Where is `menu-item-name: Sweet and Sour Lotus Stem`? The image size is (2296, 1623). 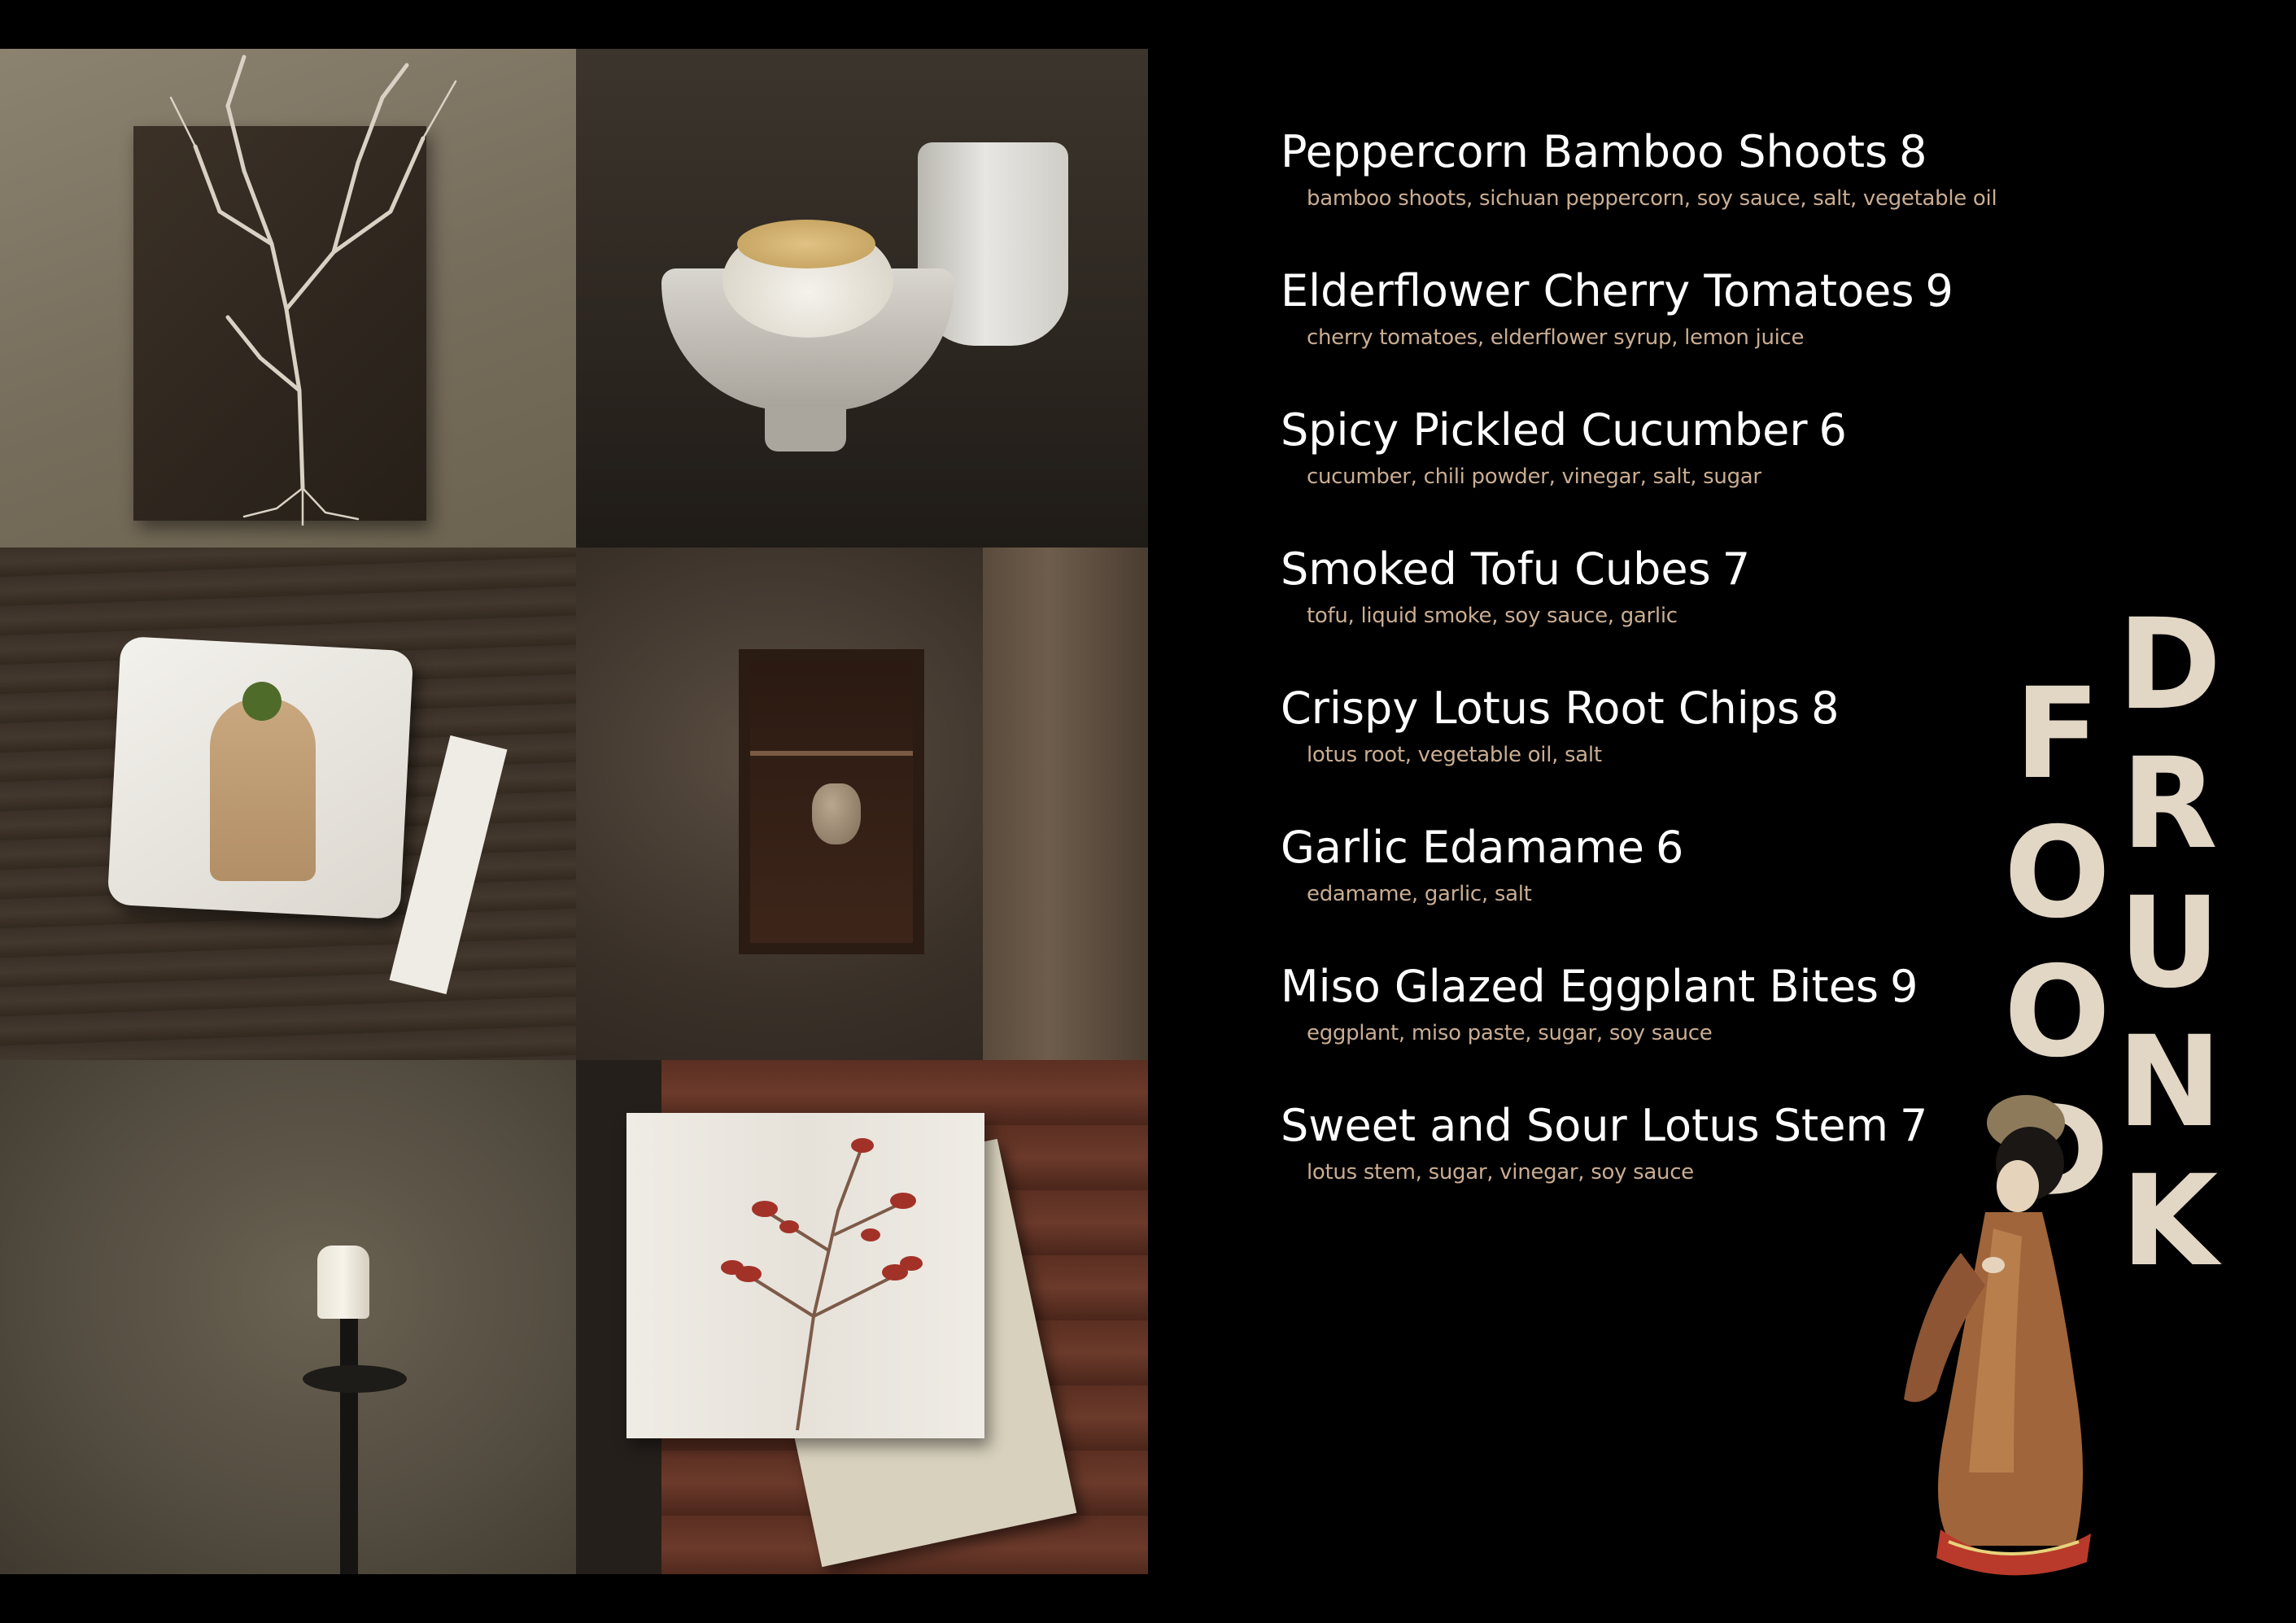 menu-item-name: Sweet and Sour Lotus Stem is located at coordinates (1585, 1125).